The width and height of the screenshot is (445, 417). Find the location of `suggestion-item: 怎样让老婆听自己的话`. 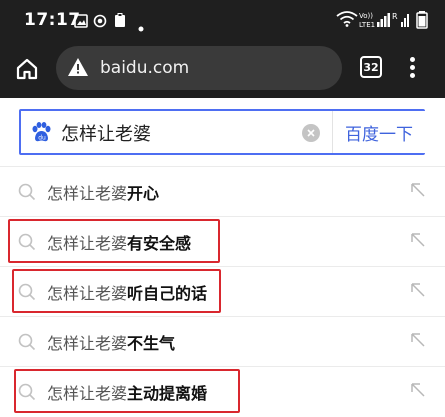

suggestion-item: 怎样让老婆听自己的话 is located at coordinates (222, 291).